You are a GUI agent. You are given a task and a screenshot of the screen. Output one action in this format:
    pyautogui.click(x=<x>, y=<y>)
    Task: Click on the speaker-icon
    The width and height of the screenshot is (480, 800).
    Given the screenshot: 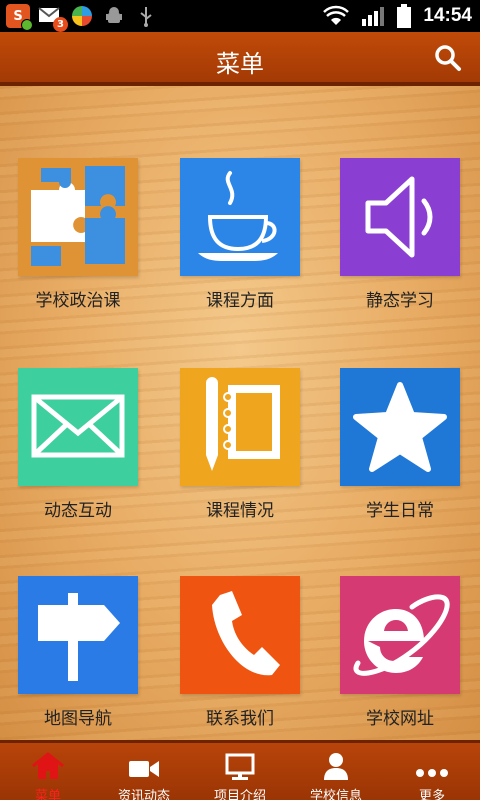 What is the action you would take?
    pyautogui.click(x=399, y=217)
    